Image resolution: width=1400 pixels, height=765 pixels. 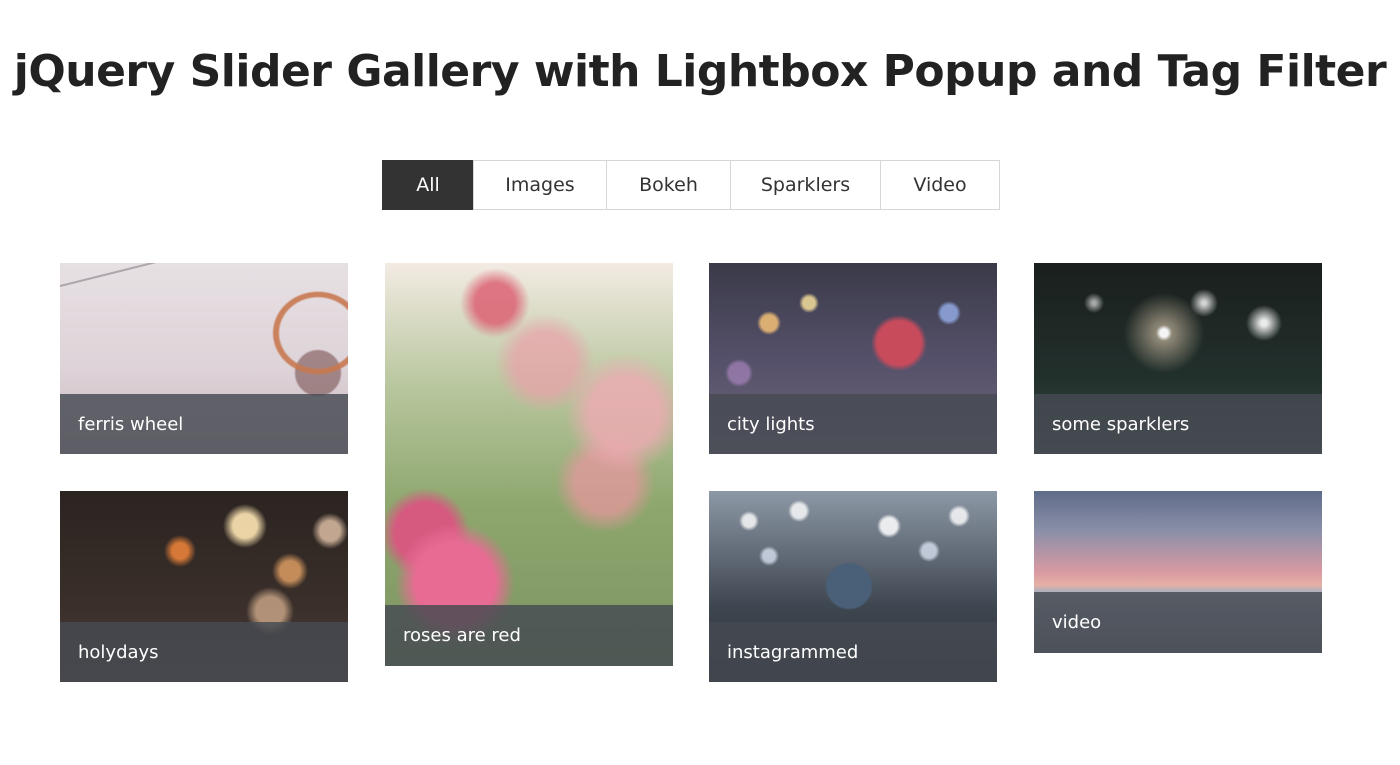 What do you see at coordinates (853, 424) in the screenshot?
I see `gallery-caption: city lights` at bounding box center [853, 424].